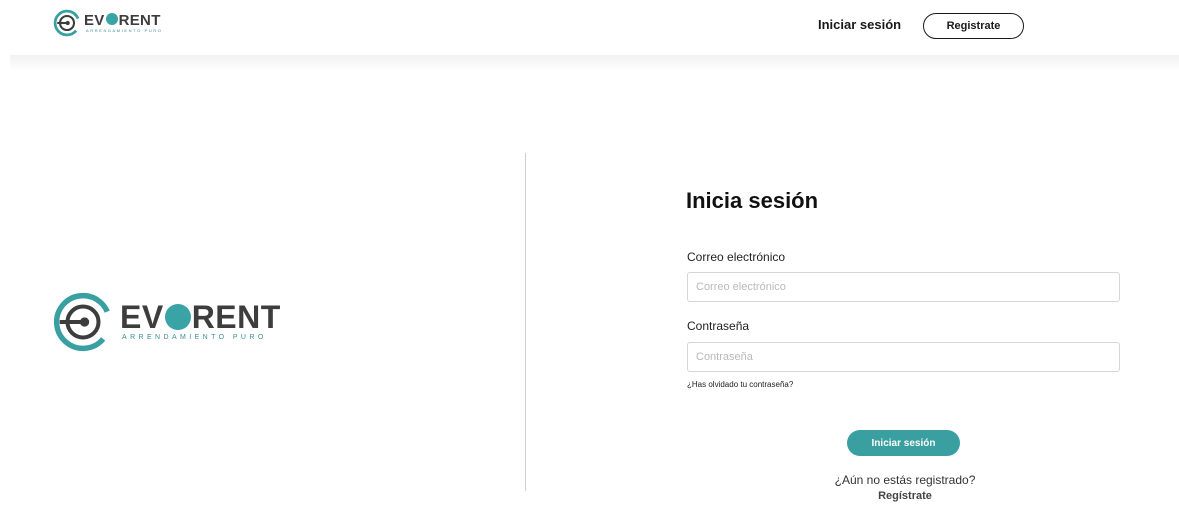 Image resolution: width=1179 pixels, height=506 pixels. What do you see at coordinates (905, 496) in the screenshot?
I see `register-link: Regístrate` at bounding box center [905, 496].